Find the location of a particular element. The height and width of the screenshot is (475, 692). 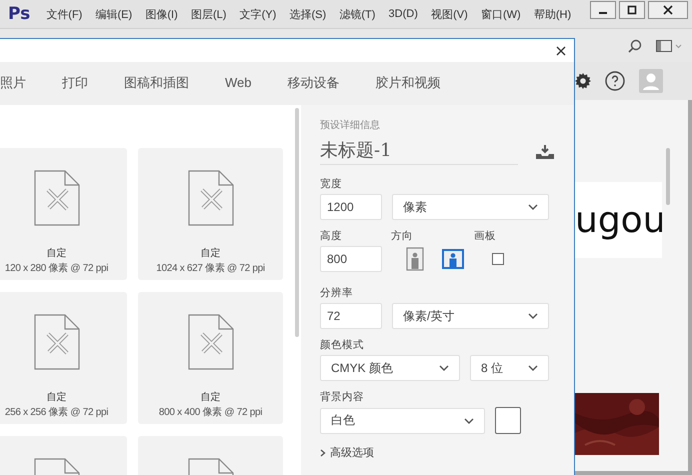

preset-card: 自定 1024 x 627 像素 @ 72 ppi is located at coordinates (210, 214).